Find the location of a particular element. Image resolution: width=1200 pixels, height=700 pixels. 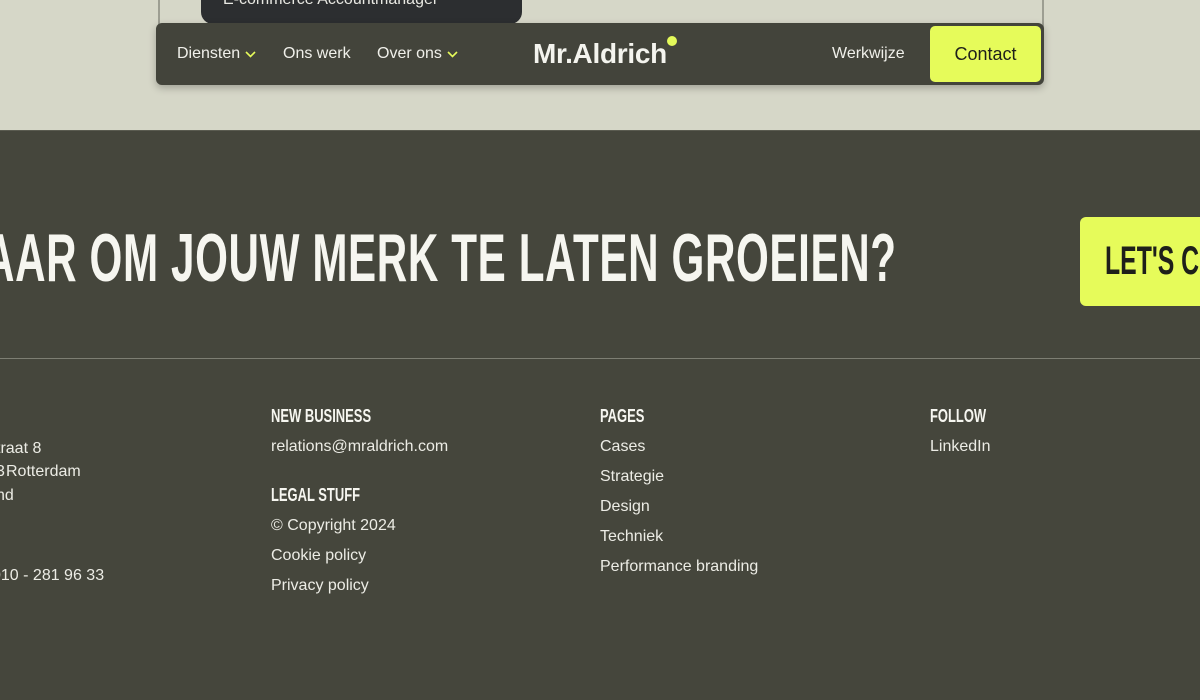

team-photo-caption: E-commerce Accountmanager is located at coordinates (330, 4).